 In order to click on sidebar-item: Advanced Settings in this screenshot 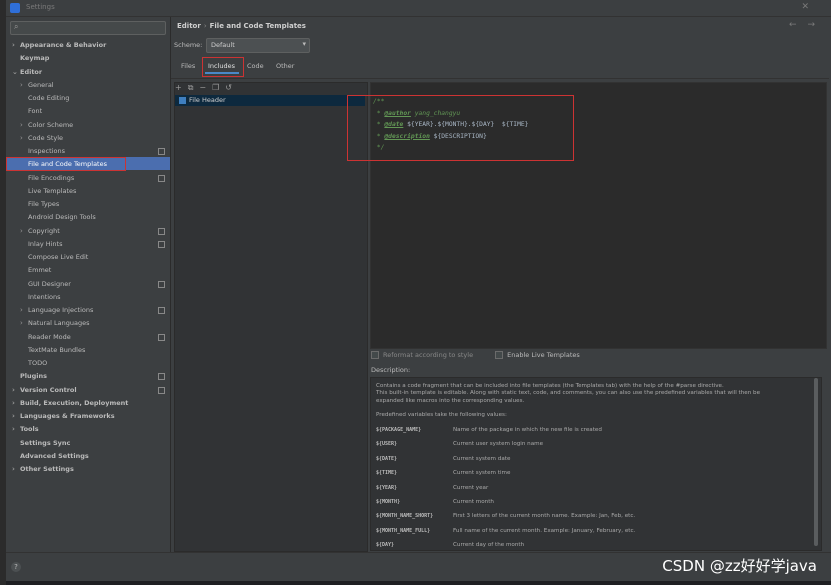, I will do `click(54, 456)`.